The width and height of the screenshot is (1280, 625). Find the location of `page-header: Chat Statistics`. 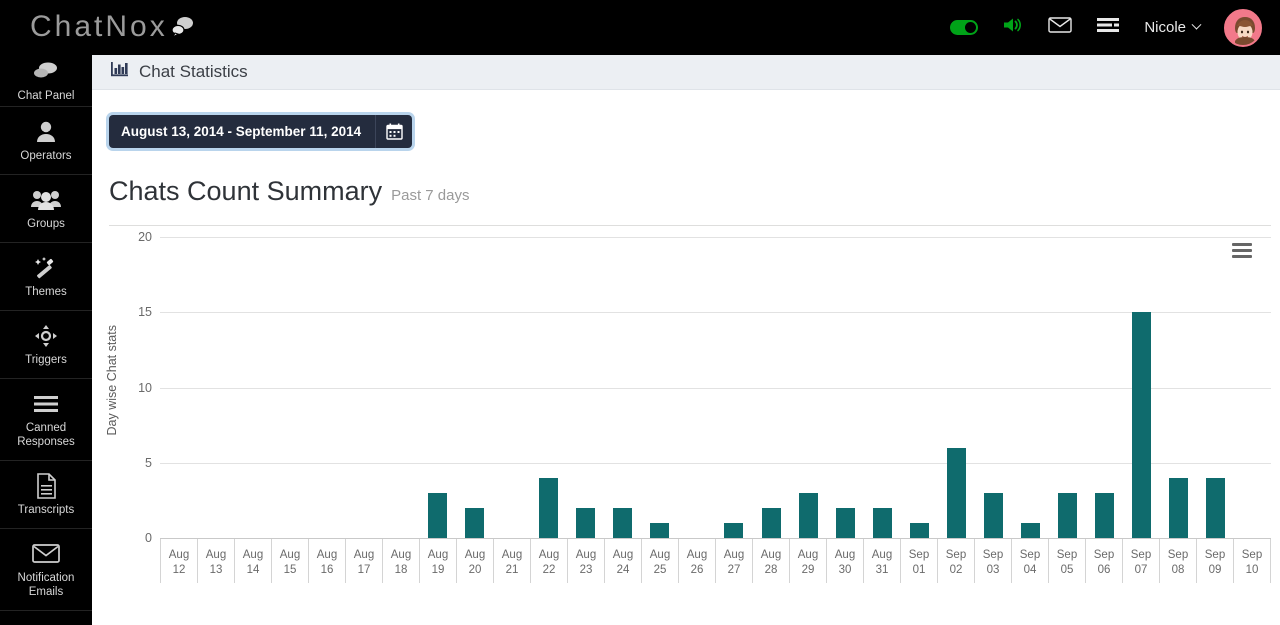

page-header: Chat Statistics is located at coordinates (686, 72).